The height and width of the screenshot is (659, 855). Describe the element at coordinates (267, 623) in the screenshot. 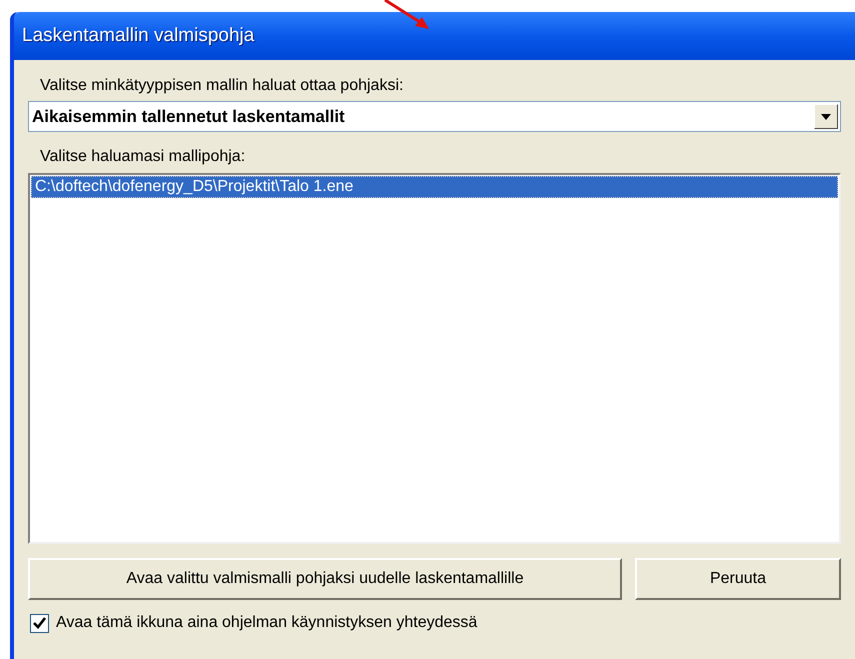

I see `startup-checkbox-label: Avaa tämä ikkuna aina ohjelman käynnistyksen yhteydessä` at that location.